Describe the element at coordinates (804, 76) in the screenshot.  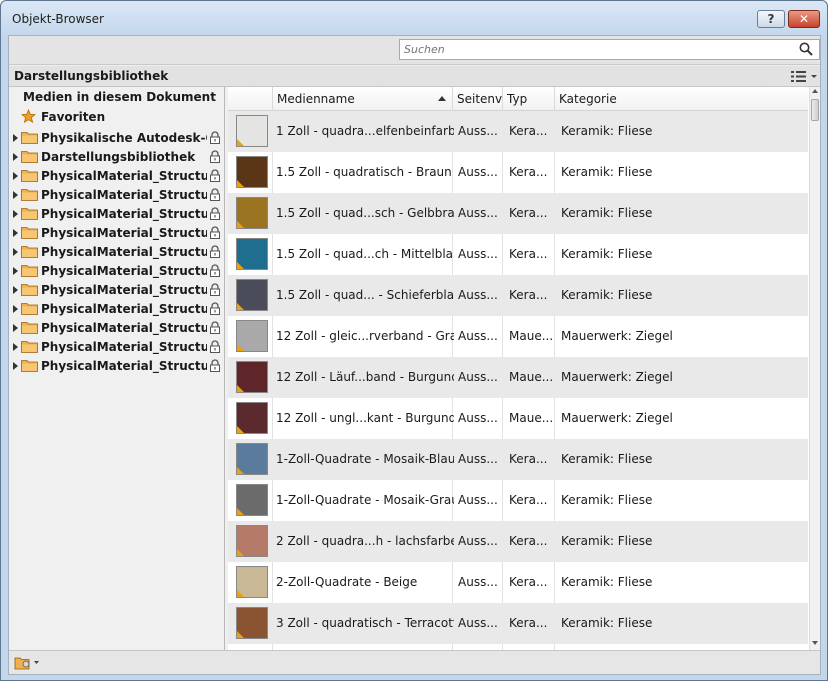
I see `list-view-icon` at that location.